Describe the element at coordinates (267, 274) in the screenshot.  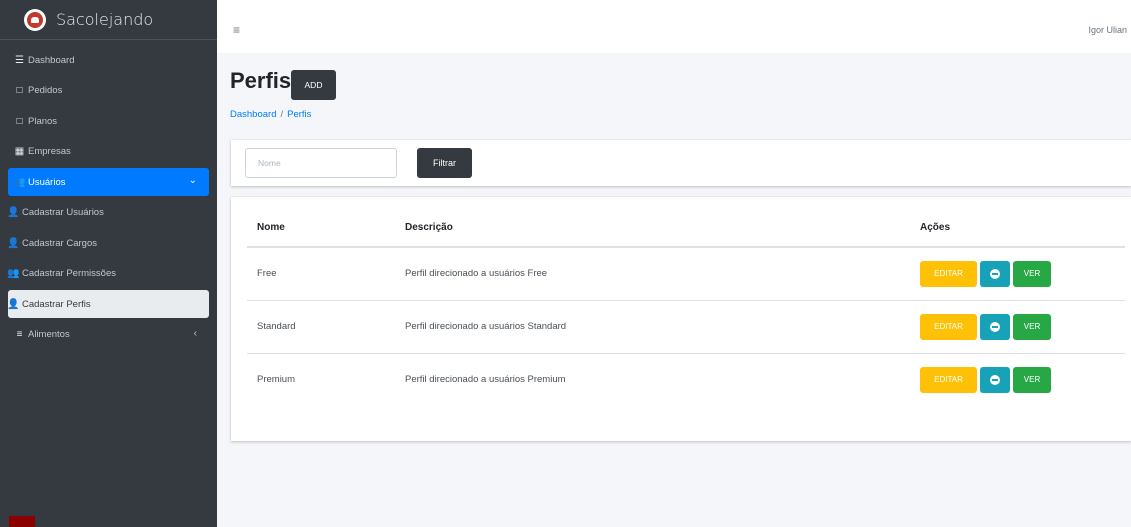
I see `cell-nome: Free` at that location.